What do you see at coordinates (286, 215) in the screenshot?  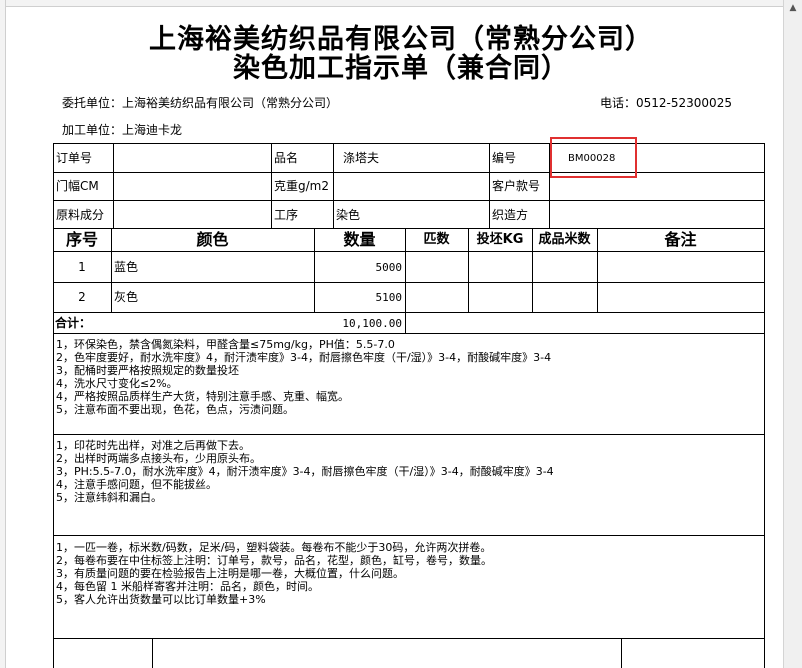 I see `process-label: 工序` at bounding box center [286, 215].